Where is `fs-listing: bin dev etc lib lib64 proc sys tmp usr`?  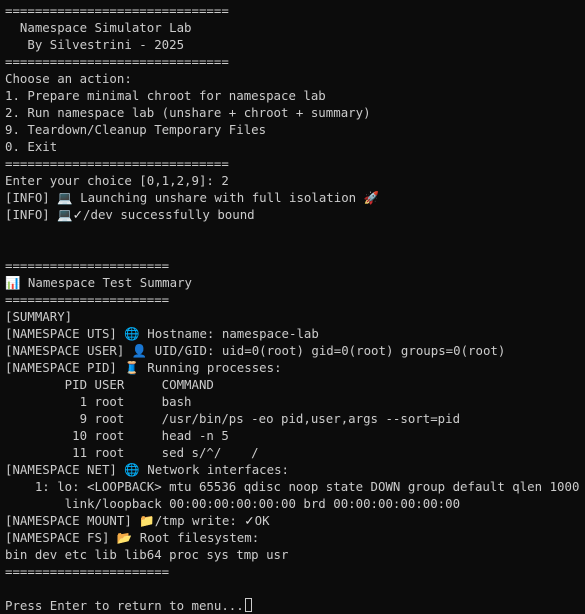
fs-listing: bin dev etc lib lib64 proc sys tmp usr is located at coordinates (147, 554).